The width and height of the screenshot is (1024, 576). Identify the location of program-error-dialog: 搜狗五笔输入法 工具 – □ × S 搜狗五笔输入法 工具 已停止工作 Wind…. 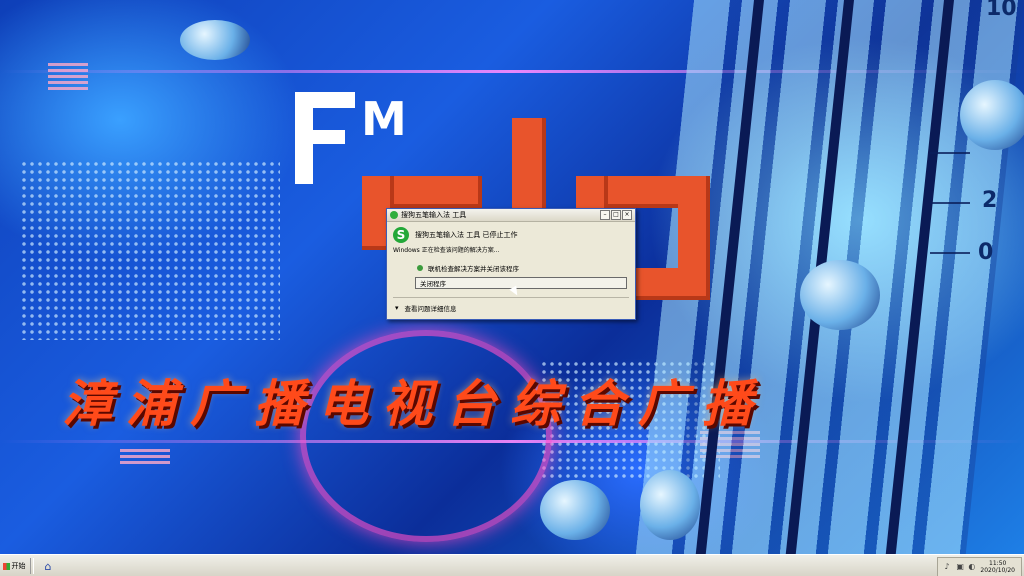
(511, 264).